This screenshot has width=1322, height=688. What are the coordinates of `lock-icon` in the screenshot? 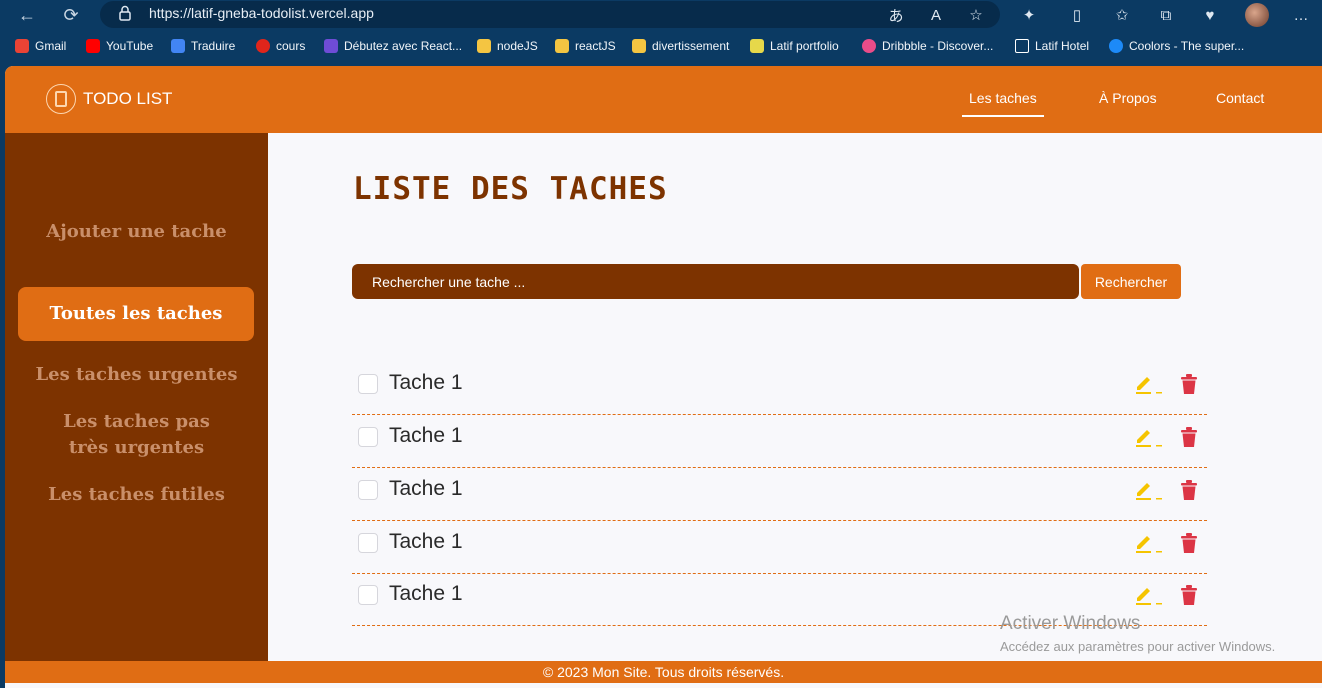 It's located at (125, 13).